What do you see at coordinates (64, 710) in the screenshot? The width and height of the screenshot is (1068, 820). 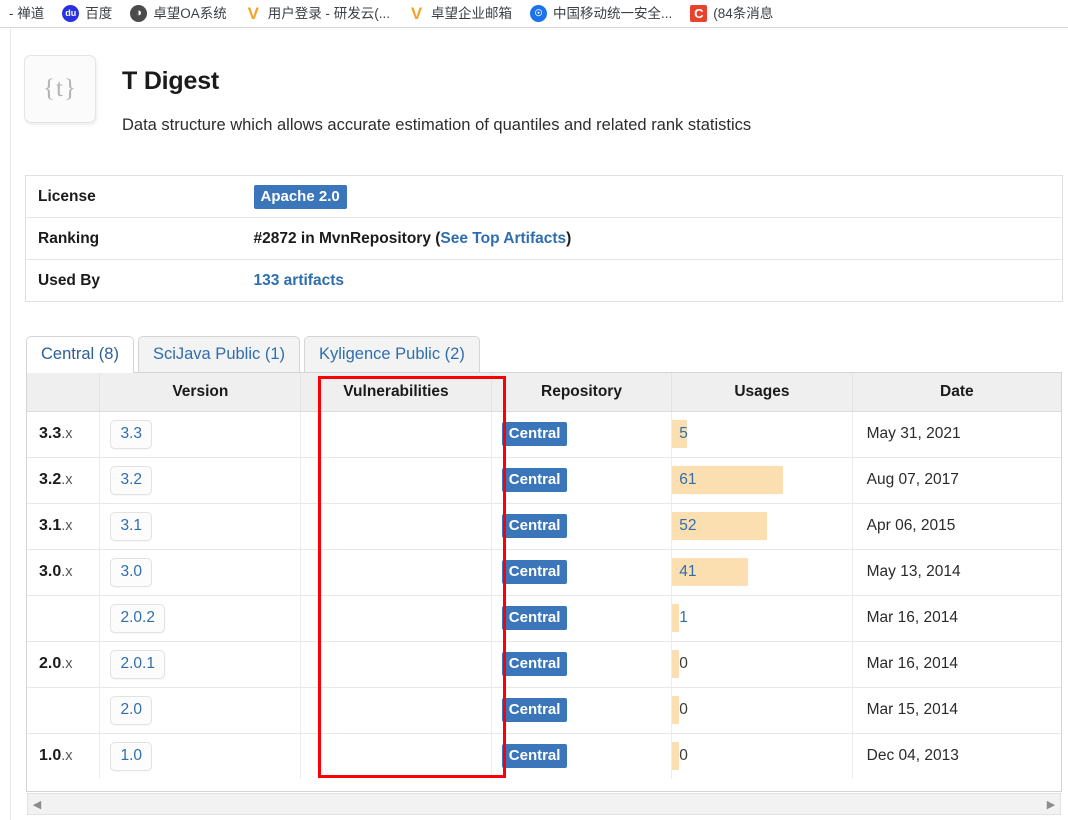 I see `major-version-cell` at bounding box center [64, 710].